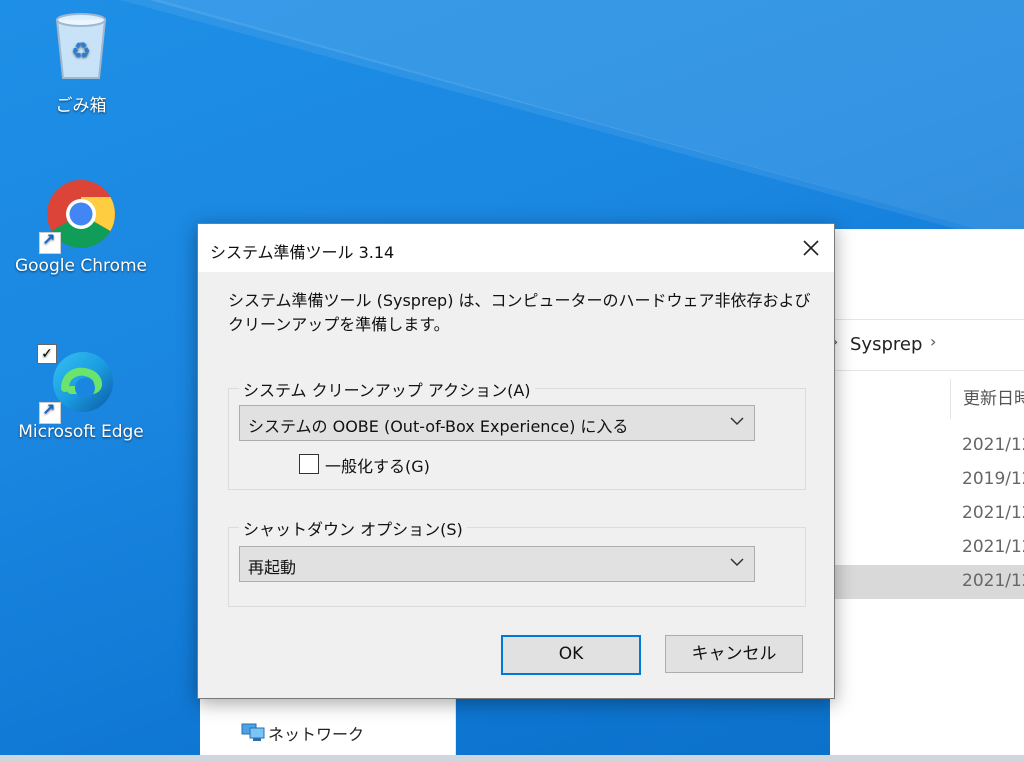 Image resolution: width=1024 pixels, height=761 pixels. Describe the element at coordinates (272, 567) in the screenshot. I see `shutdown-option-value: 再起動` at that location.